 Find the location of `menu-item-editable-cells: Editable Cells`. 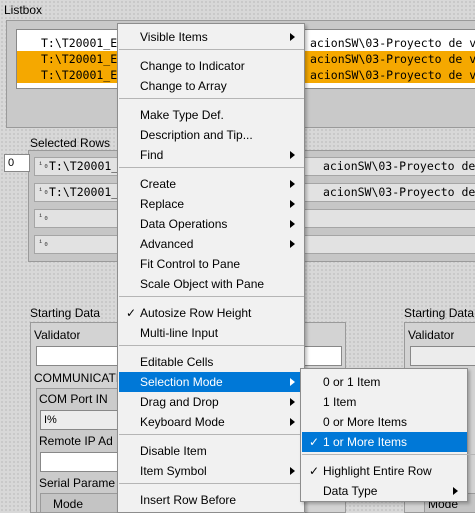

menu-item-editable-cells: Editable Cells is located at coordinates (211, 362).